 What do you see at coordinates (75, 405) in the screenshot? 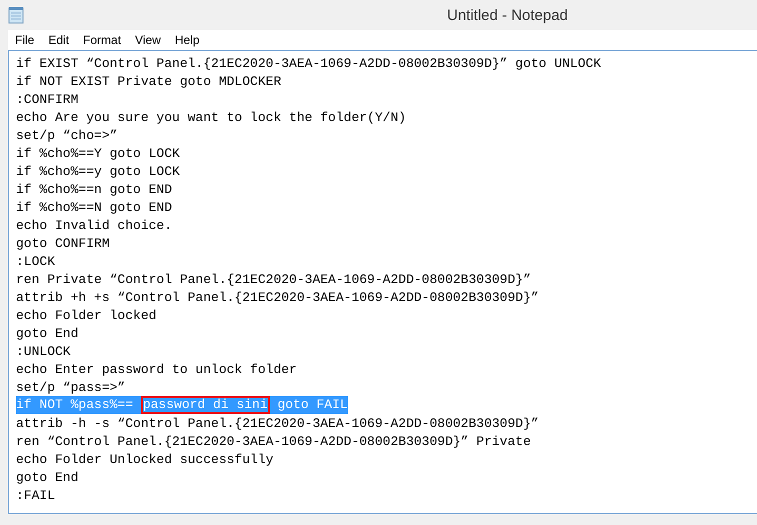
I see `selected-text: if NOT %pass%==` at bounding box center [75, 405].